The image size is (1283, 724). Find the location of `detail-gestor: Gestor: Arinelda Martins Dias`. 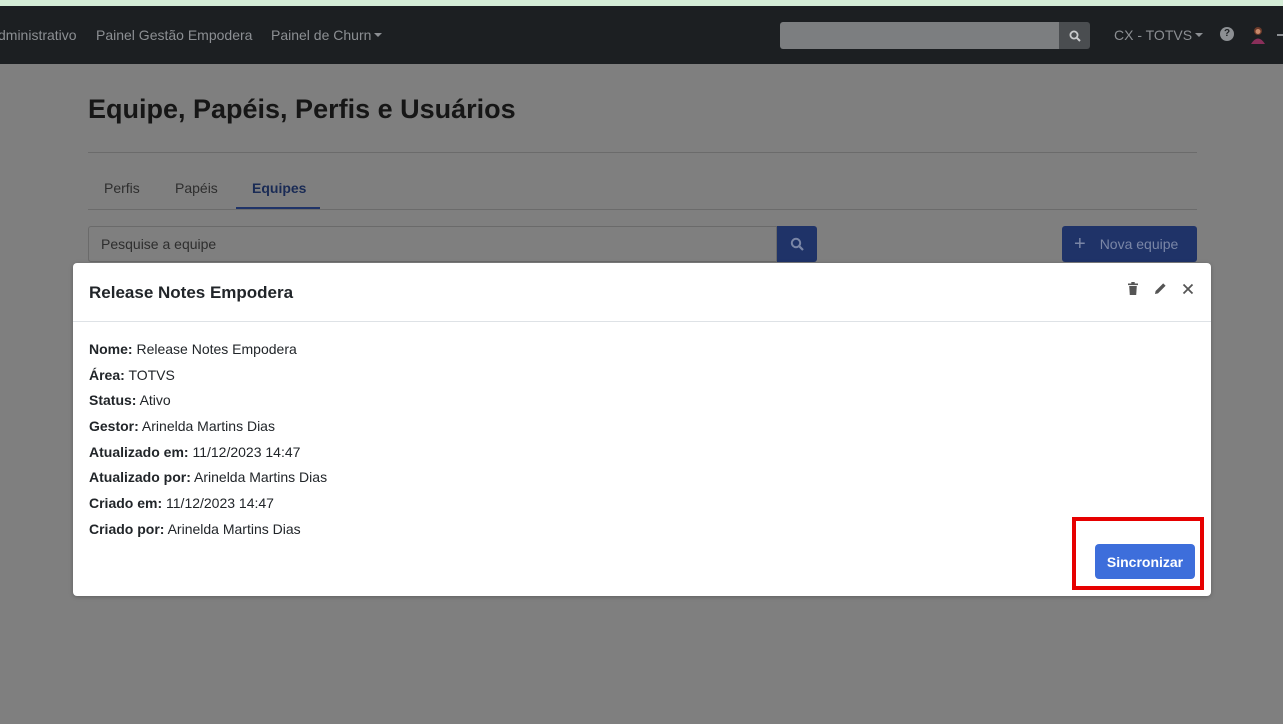

detail-gestor: Gestor: Arinelda Martins Dias is located at coordinates (182, 426).